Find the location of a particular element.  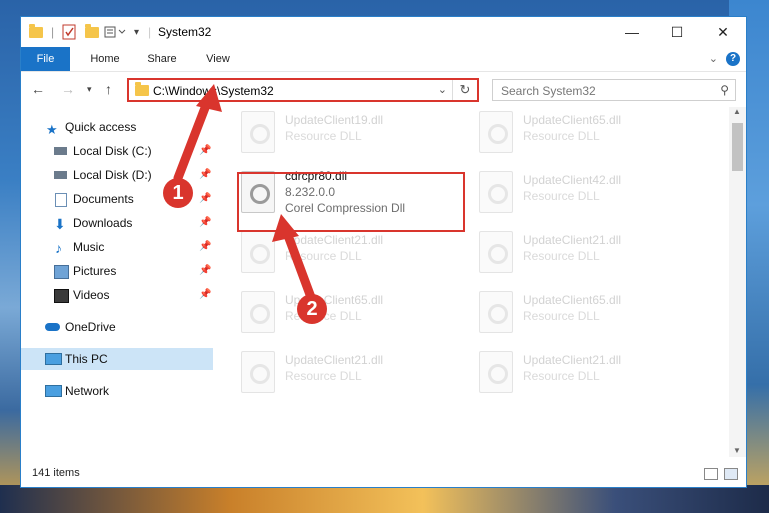

step-2-badge: 2 is located at coordinates (312, 309).